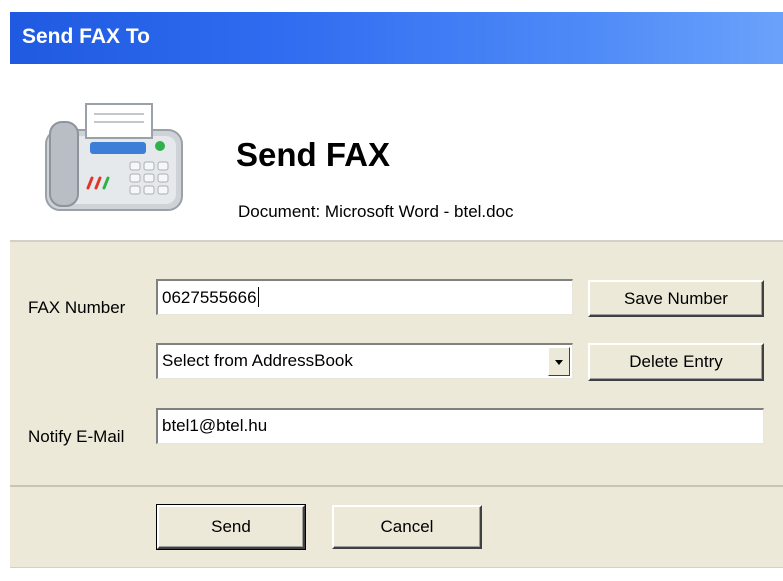  I want to click on addressbook-selected-value: Select from AddressBook, so click(257, 360).